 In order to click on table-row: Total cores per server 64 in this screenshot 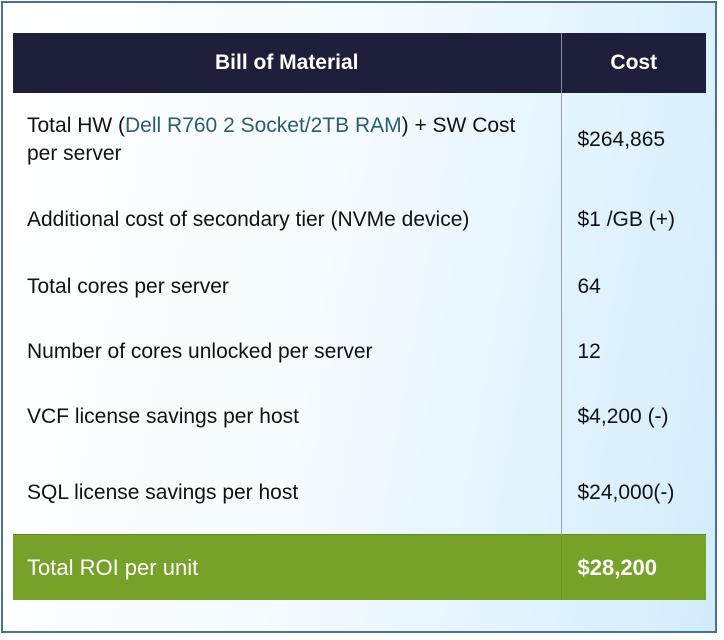, I will do `click(359, 286)`.